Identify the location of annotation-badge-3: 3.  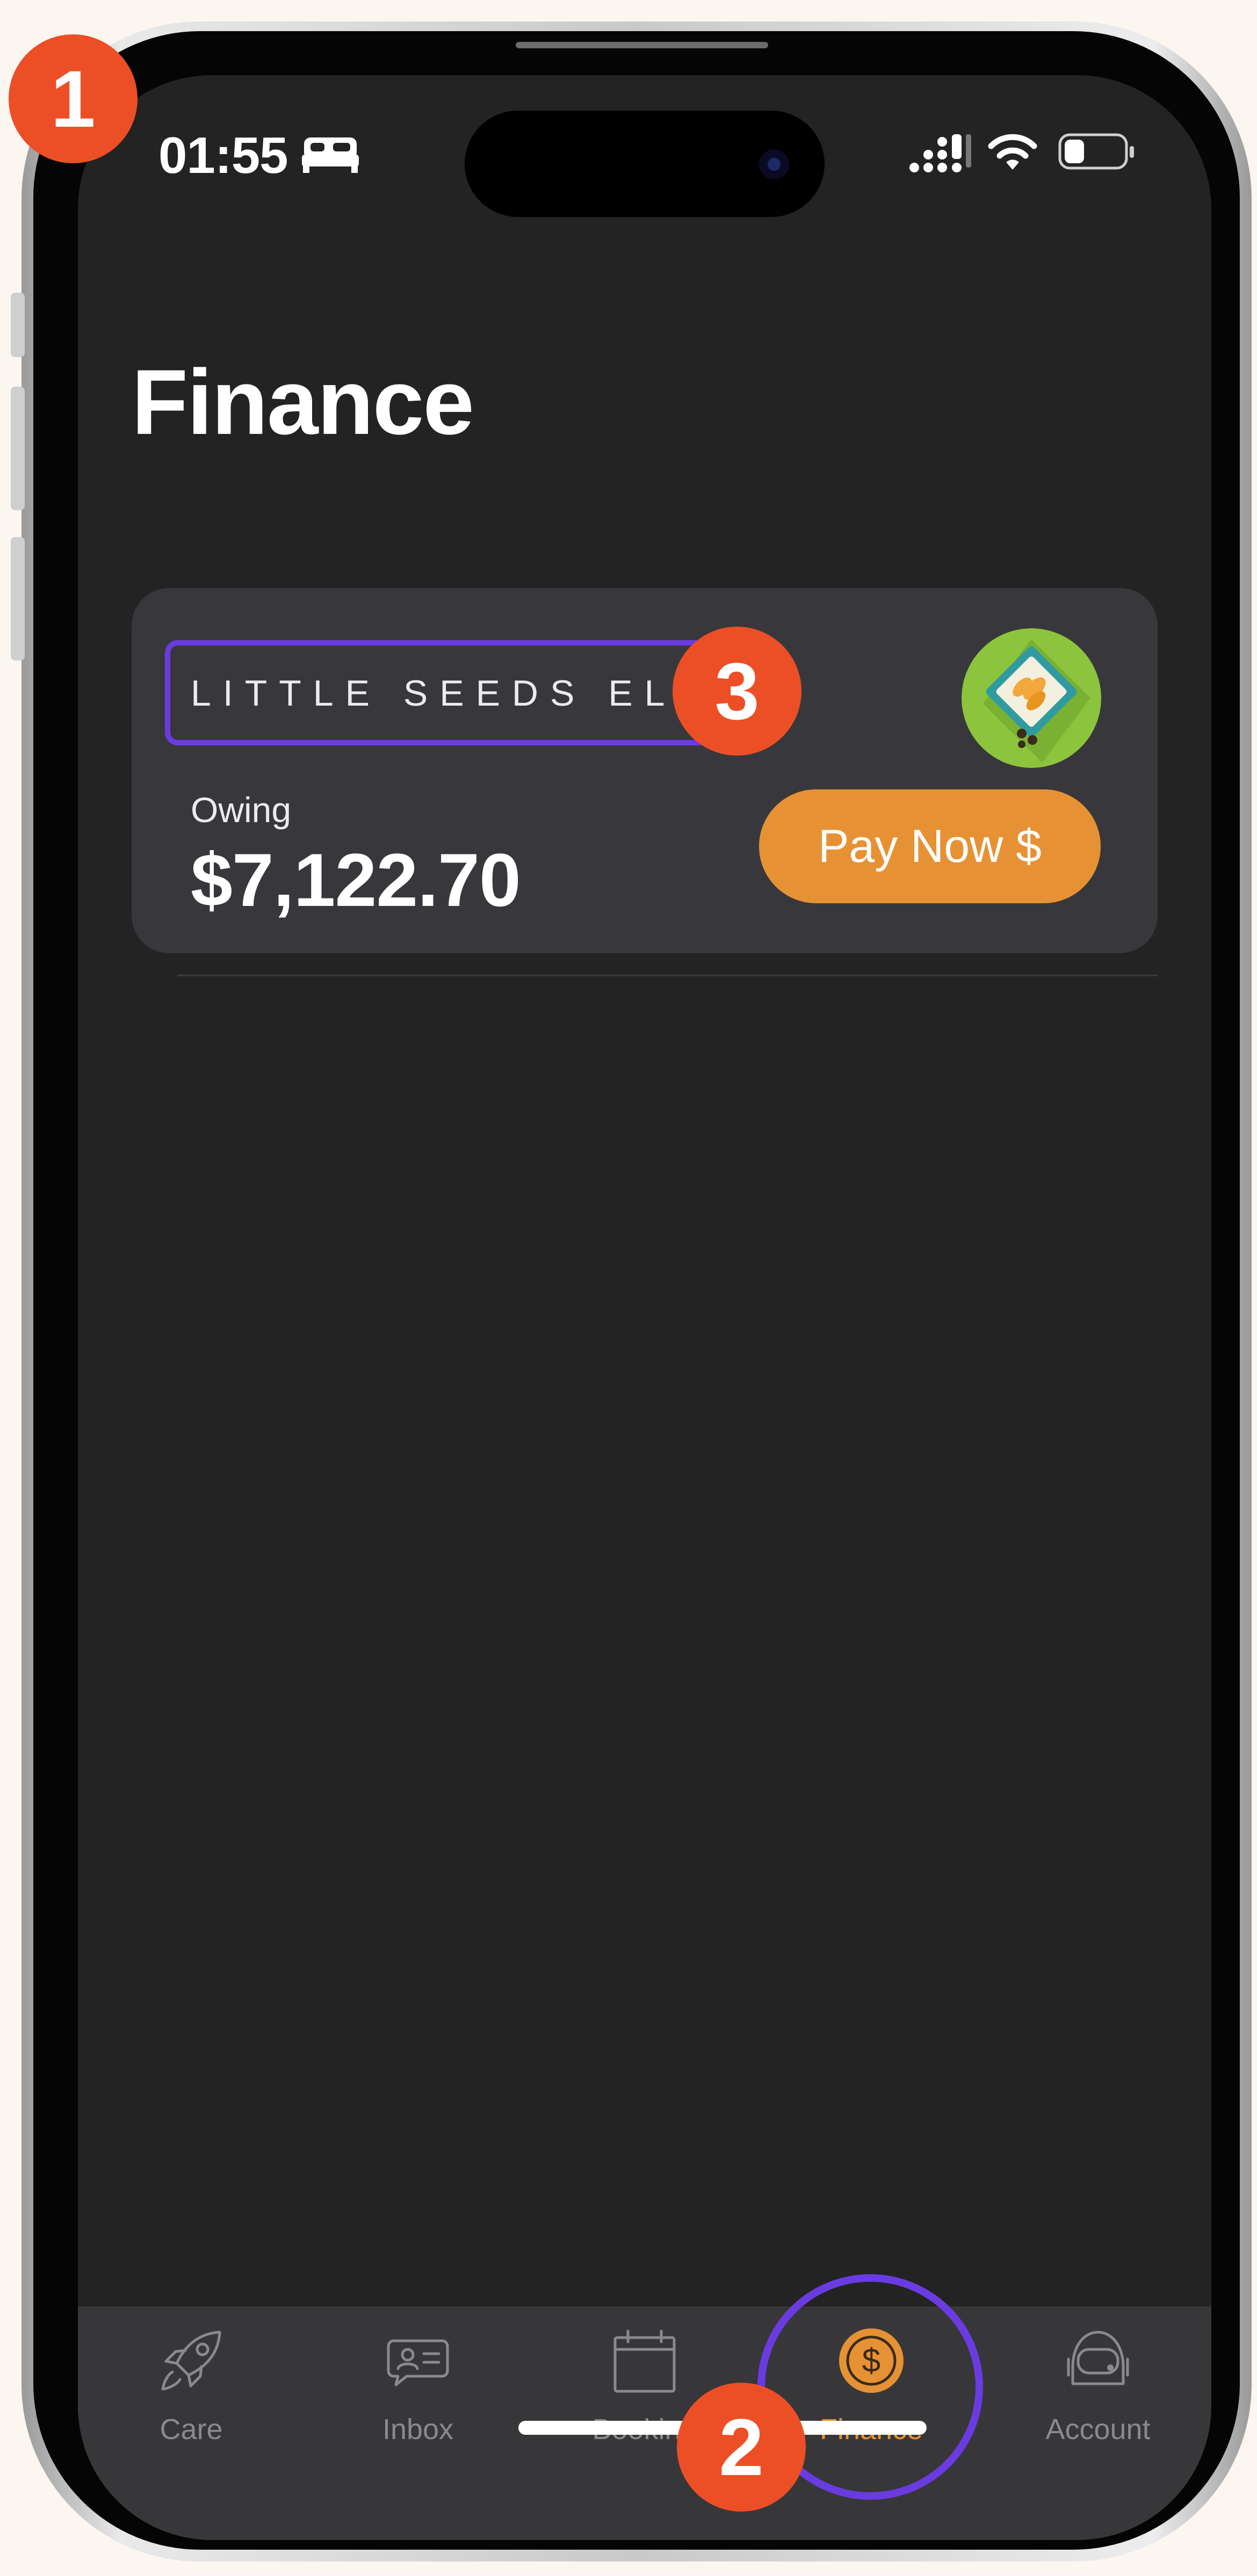
(737, 691).